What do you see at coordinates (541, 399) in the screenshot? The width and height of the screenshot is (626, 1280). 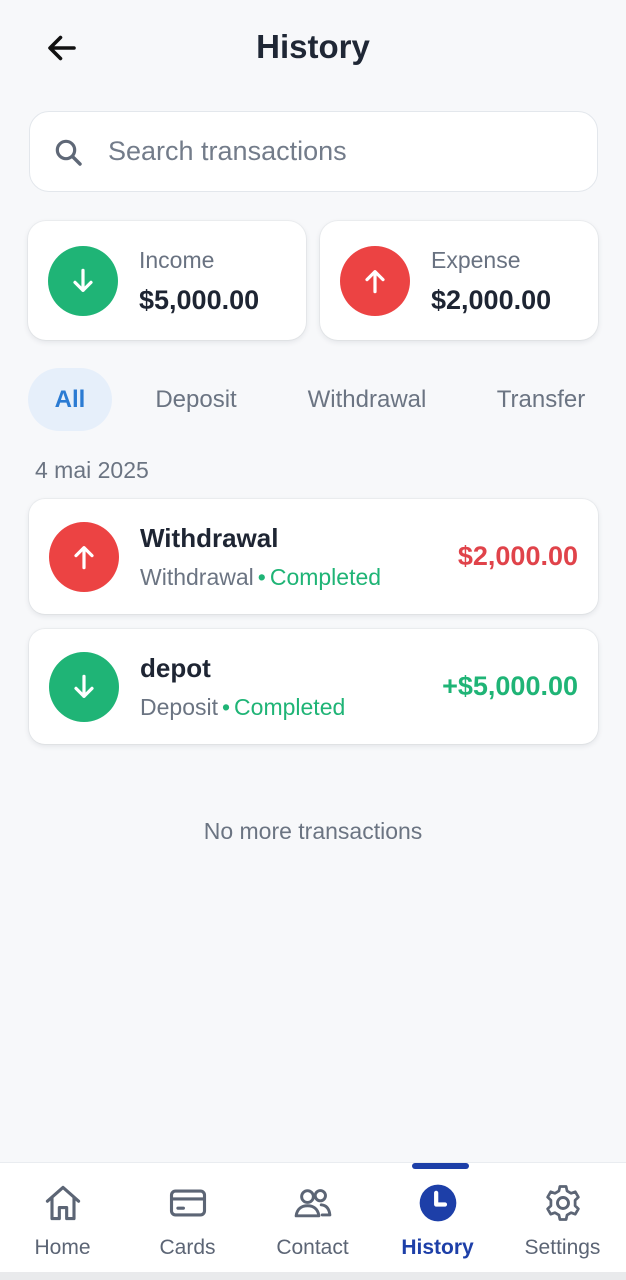 I see `tab-transfer: Transfer` at bounding box center [541, 399].